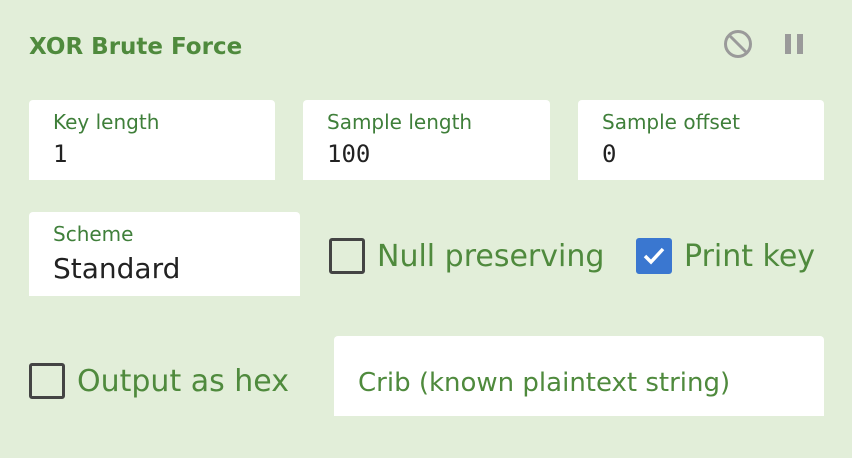 Image resolution: width=852 pixels, height=458 pixels. I want to click on output-as-hex-checkbox: Output as hex, so click(159, 381).